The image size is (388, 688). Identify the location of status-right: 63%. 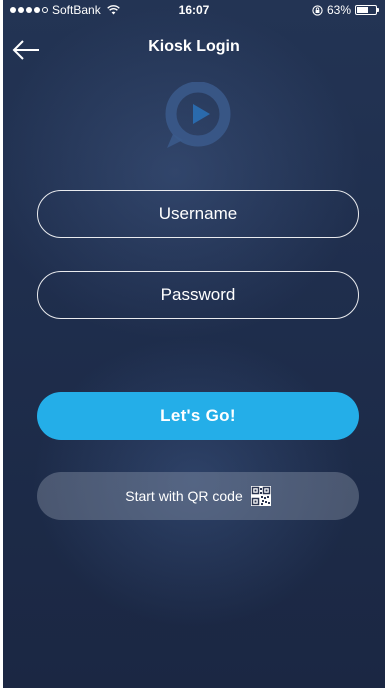
(345, 10).